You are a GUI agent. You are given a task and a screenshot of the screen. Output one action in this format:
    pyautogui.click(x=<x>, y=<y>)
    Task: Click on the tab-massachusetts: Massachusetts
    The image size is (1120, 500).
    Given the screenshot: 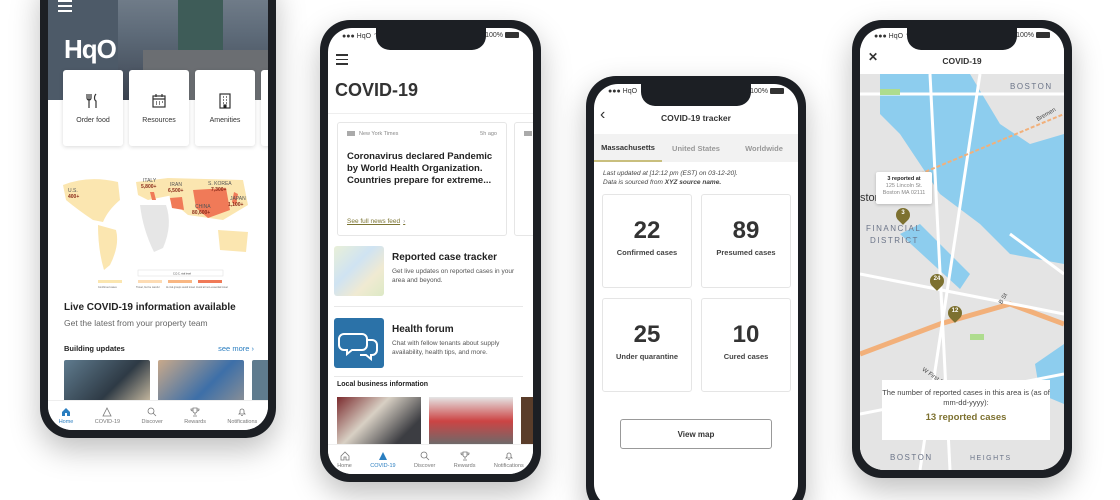 What is the action you would take?
    pyautogui.click(x=628, y=148)
    